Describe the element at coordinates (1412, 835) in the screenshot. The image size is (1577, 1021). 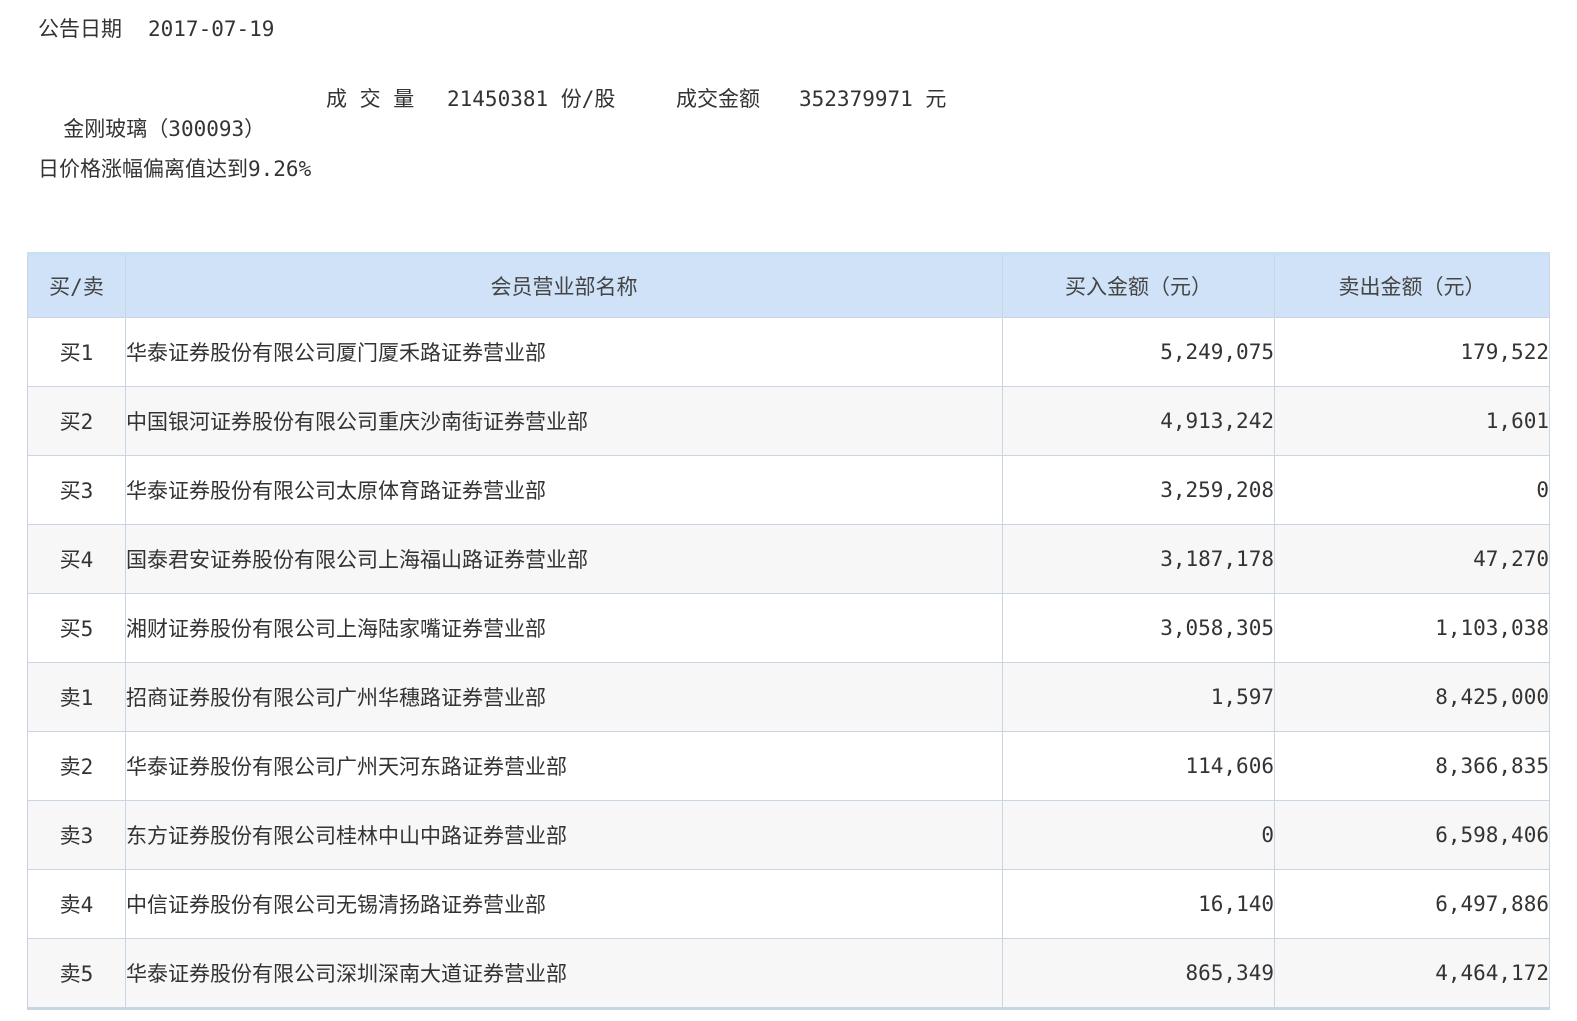
I see `row-sell-amount: 6,598,406` at that location.